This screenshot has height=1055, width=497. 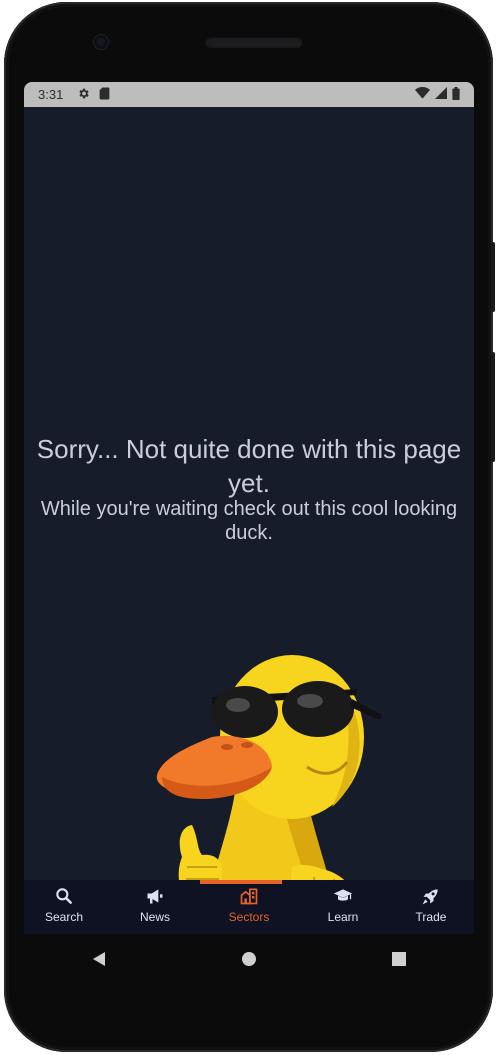 What do you see at coordinates (343, 917) in the screenshot?
I see `tab-learn-label: Learn` at bounding box center [343, 917].